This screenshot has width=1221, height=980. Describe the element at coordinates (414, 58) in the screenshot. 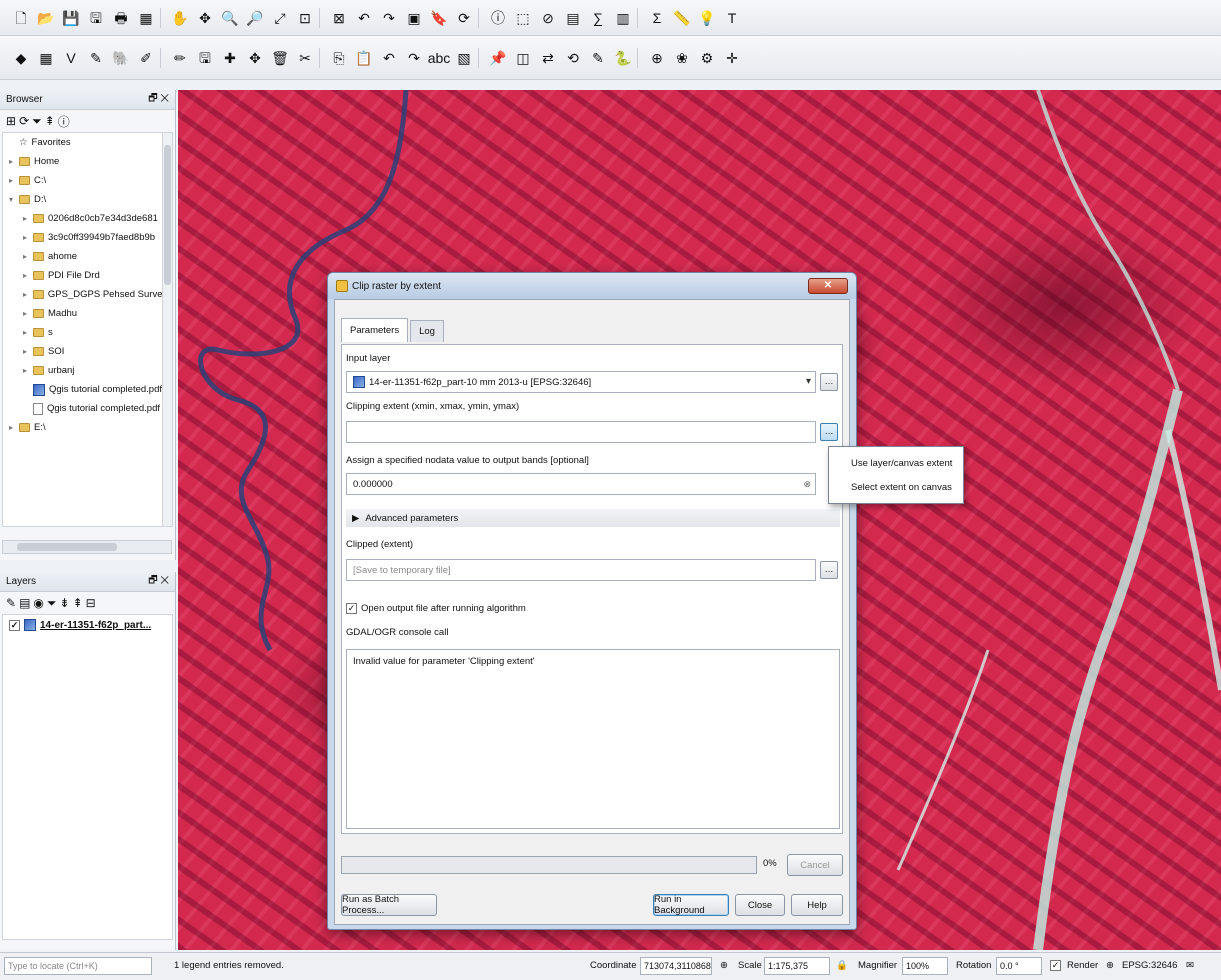

I see `redo-icon: ↷` at that location.